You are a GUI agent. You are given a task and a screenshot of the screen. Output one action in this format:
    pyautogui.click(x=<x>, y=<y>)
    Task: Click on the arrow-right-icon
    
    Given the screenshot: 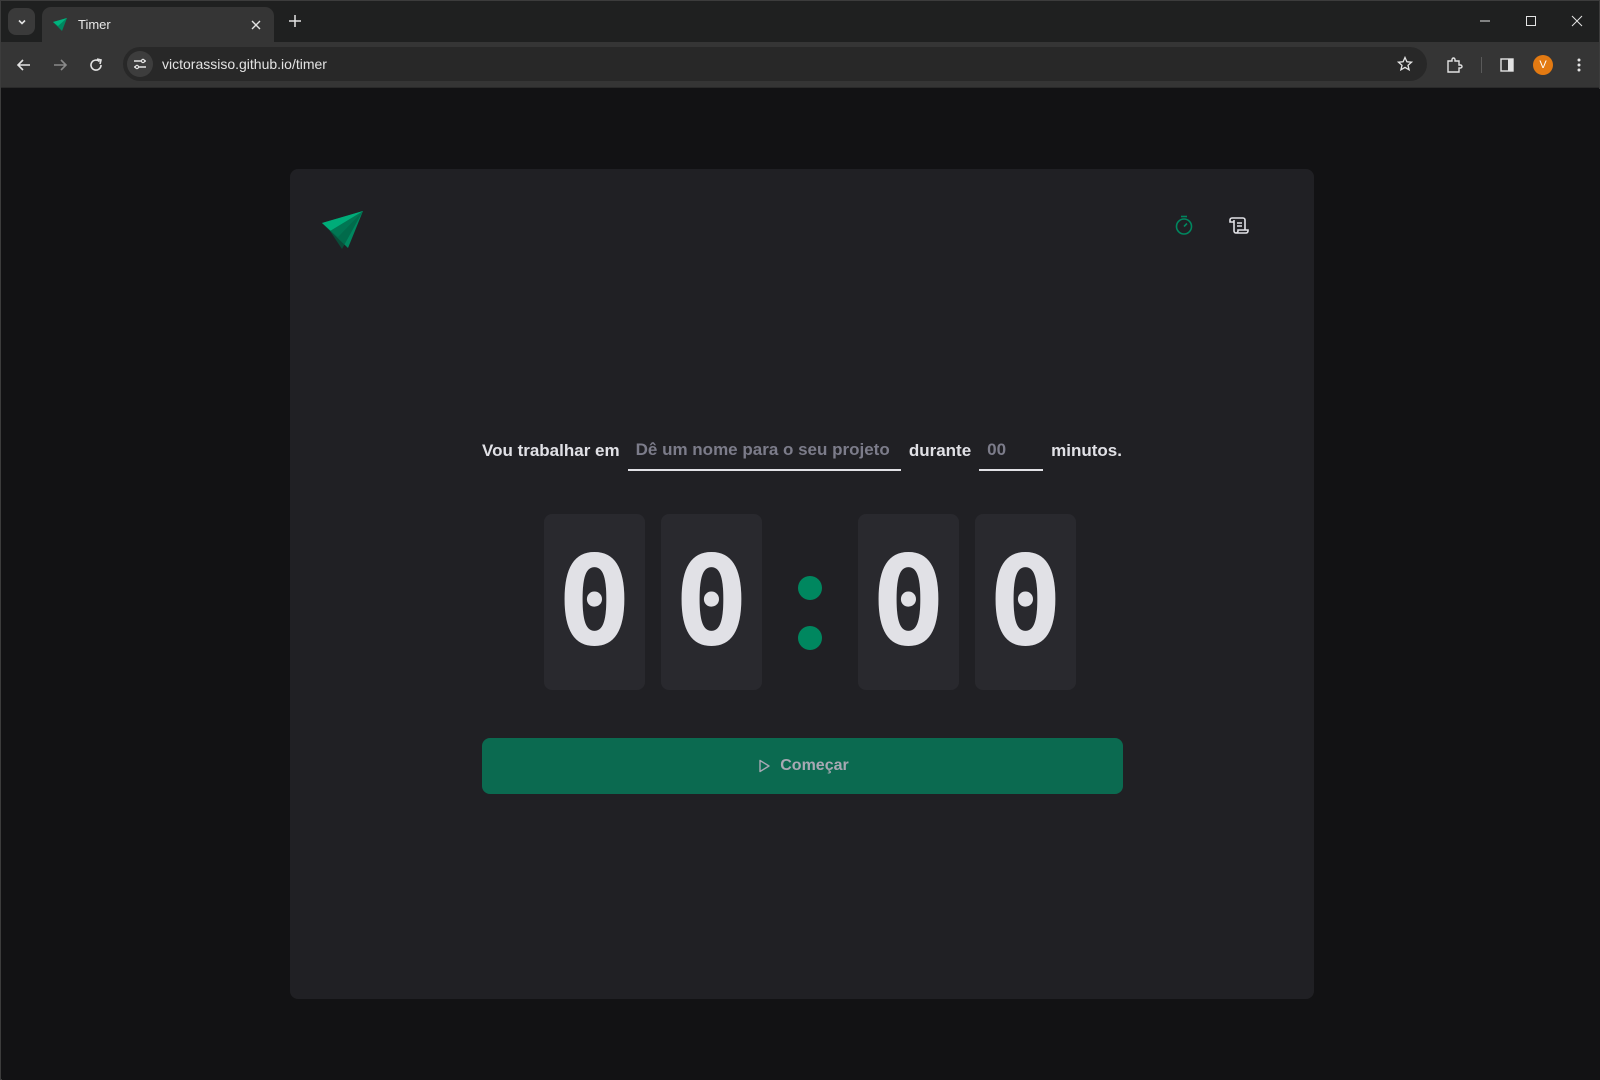 What is the action you would take?
    pyautogui.click(x=61, y=65)
    